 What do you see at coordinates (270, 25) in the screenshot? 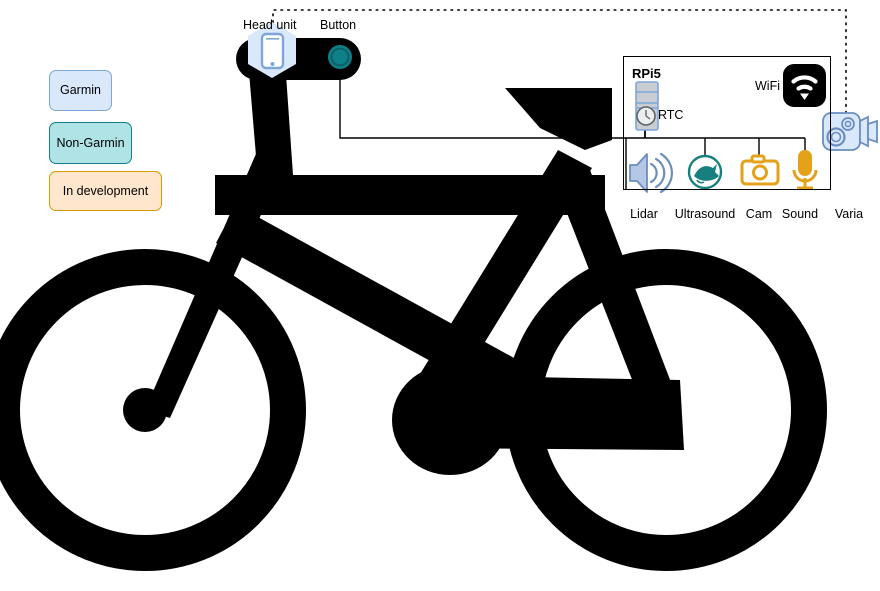
I see `head-unit-label: Head unit` at bounding box center [270, 25].